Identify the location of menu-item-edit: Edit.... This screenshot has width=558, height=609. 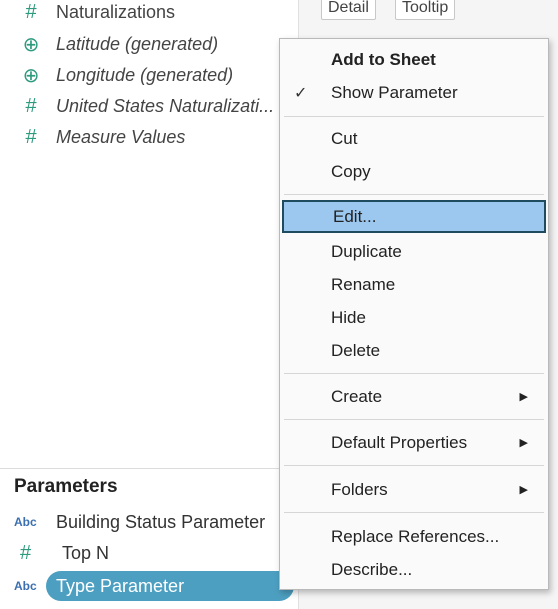
(414, 216).